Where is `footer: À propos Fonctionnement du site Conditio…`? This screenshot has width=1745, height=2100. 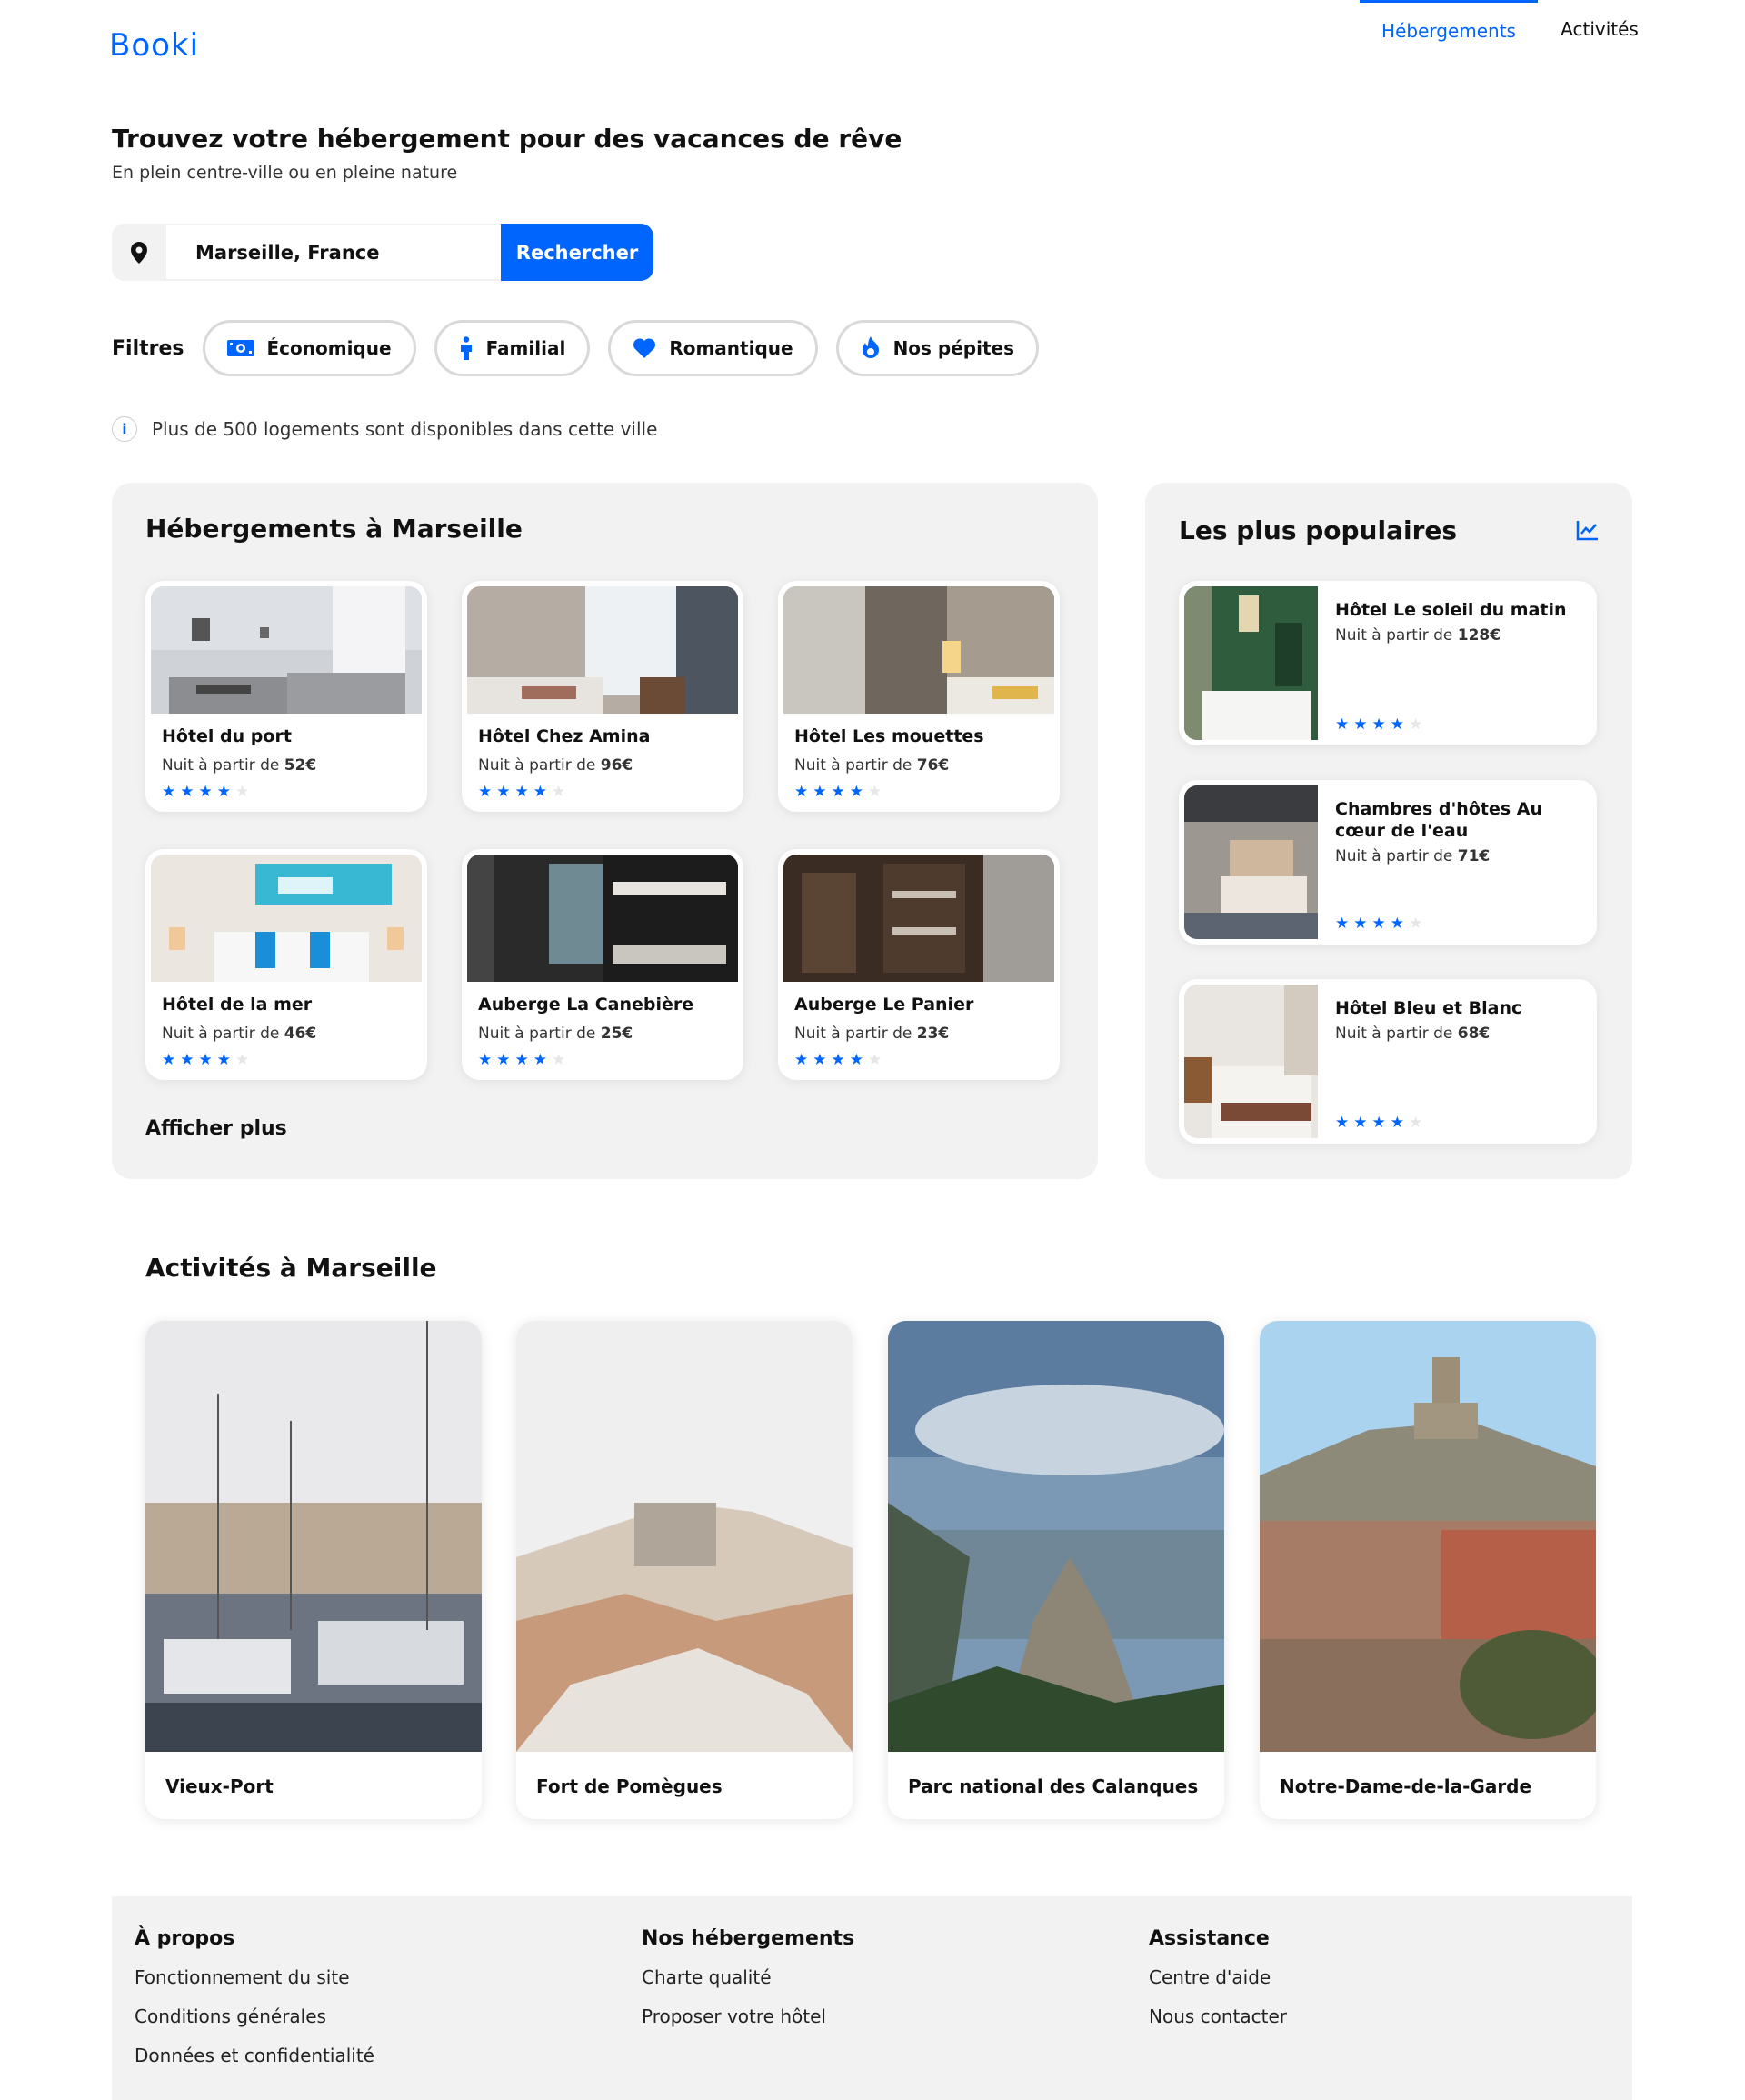
footer: À propos Fonctionnement du site Conditio… is located at coordinates (872, 1998).